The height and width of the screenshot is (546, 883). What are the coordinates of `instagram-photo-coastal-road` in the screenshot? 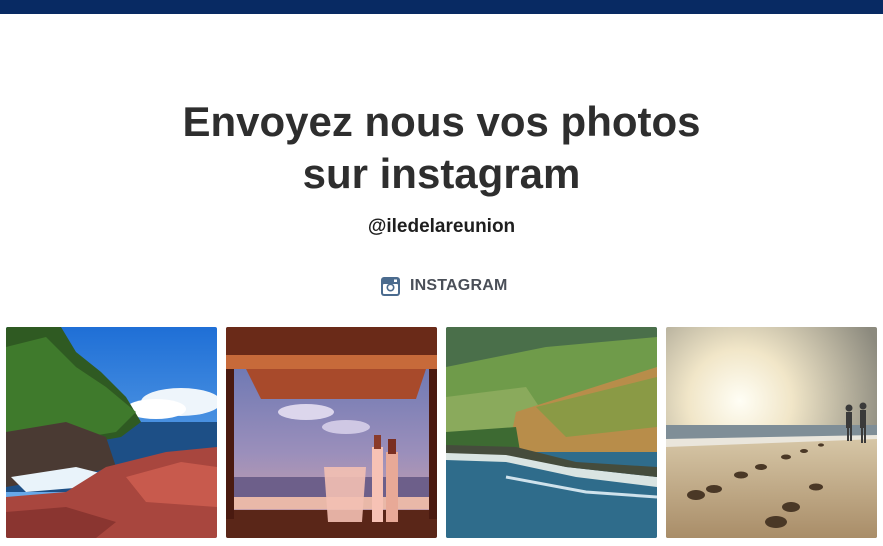 It's located at (551, 432).